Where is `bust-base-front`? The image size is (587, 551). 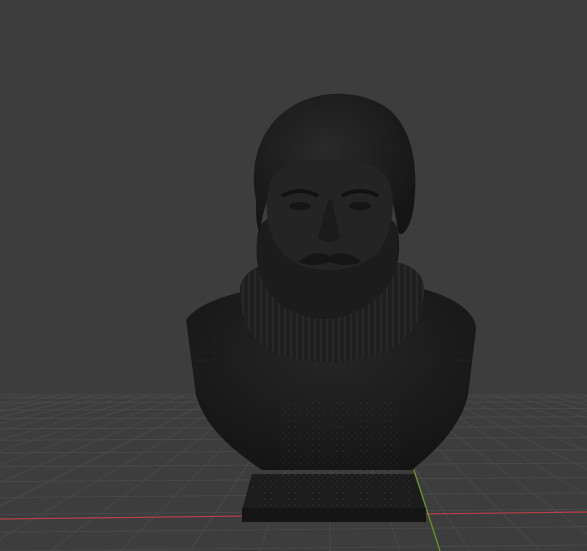 bust-base-front is located at coordinates (334, 515).